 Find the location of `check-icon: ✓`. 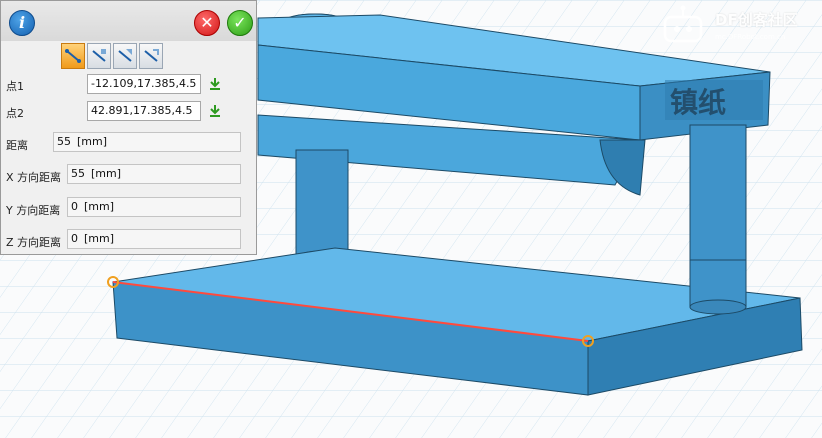

check-icon: ✓ is located at coordinates (240, 23).